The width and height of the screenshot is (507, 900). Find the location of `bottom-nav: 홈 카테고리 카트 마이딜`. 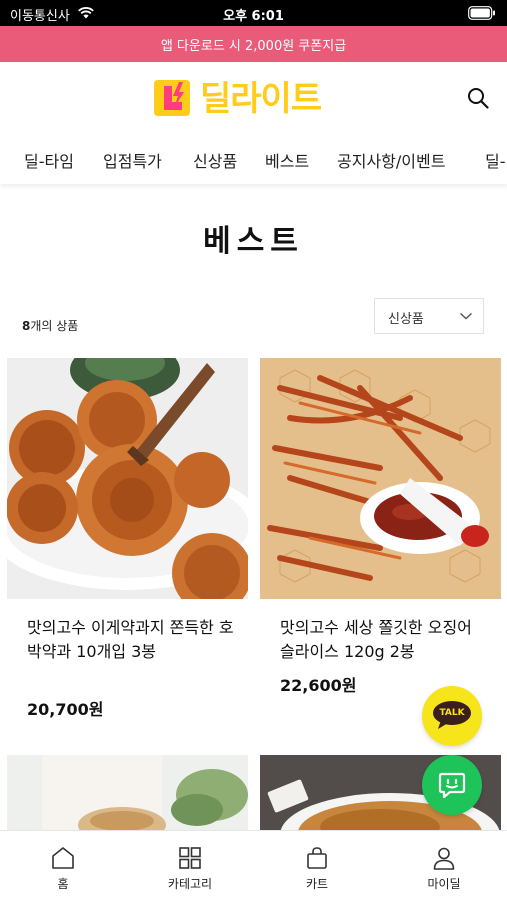

bottom-nav: 홈 카테고리 카트 마이딜 is located at coordinates (253, 865).